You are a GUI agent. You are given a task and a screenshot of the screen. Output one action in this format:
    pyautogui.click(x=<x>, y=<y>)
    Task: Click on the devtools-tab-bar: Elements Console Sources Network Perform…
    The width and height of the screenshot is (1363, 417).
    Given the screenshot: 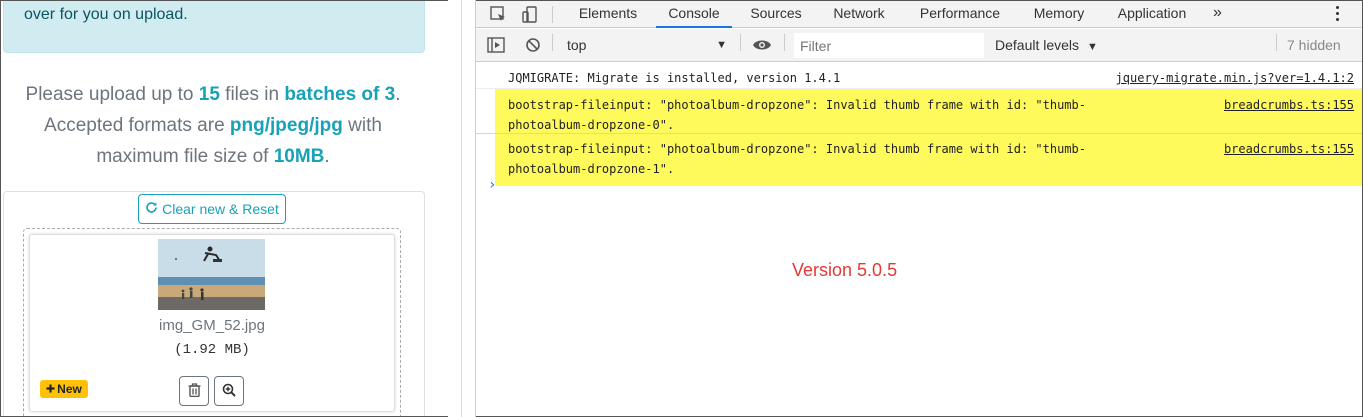 What is the action you would take?
    pyautogui.click(x=919, y=14)
    